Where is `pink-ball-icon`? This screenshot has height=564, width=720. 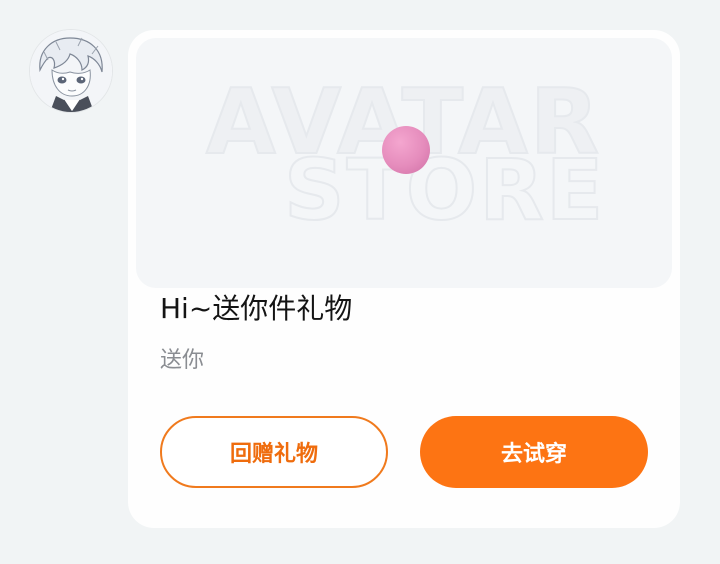 pink-ball-icon is located at coordinates (406, 150).